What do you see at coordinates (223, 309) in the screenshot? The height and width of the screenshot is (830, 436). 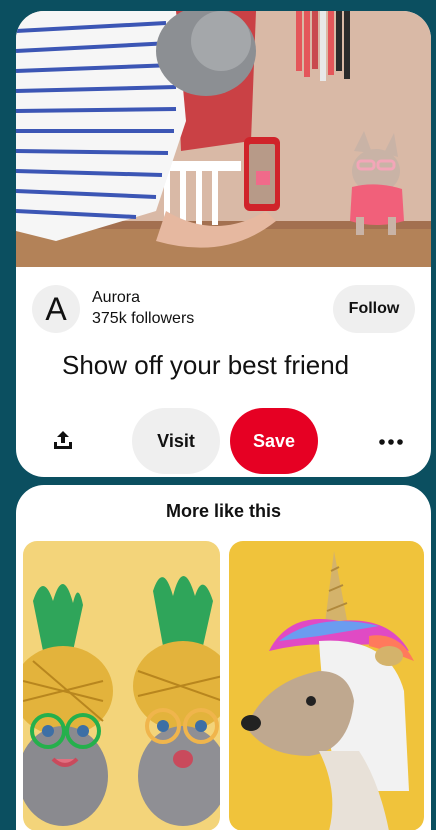 I see `creator-row: A Aurora 375k followers Follow` at bounding box center [223, 309].